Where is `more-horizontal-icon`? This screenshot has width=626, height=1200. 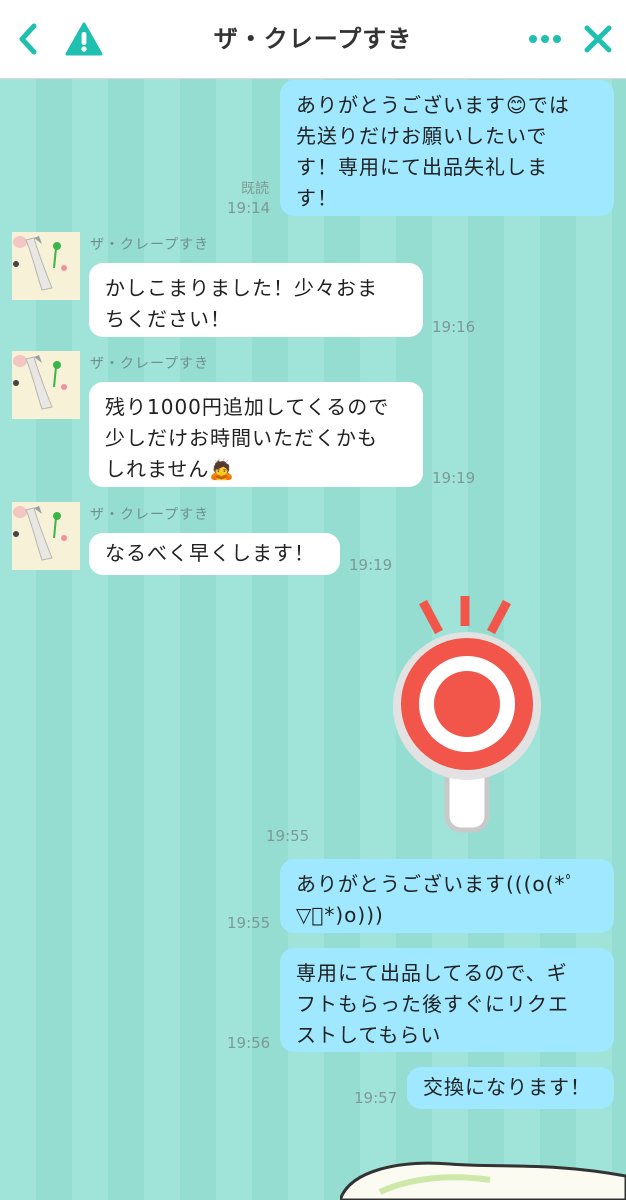 more-horizontal-icon is located at coordinates (545, 39).